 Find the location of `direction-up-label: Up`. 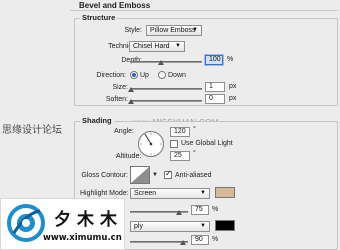

direction-up-label: Up is located at coordinates (144, 75).